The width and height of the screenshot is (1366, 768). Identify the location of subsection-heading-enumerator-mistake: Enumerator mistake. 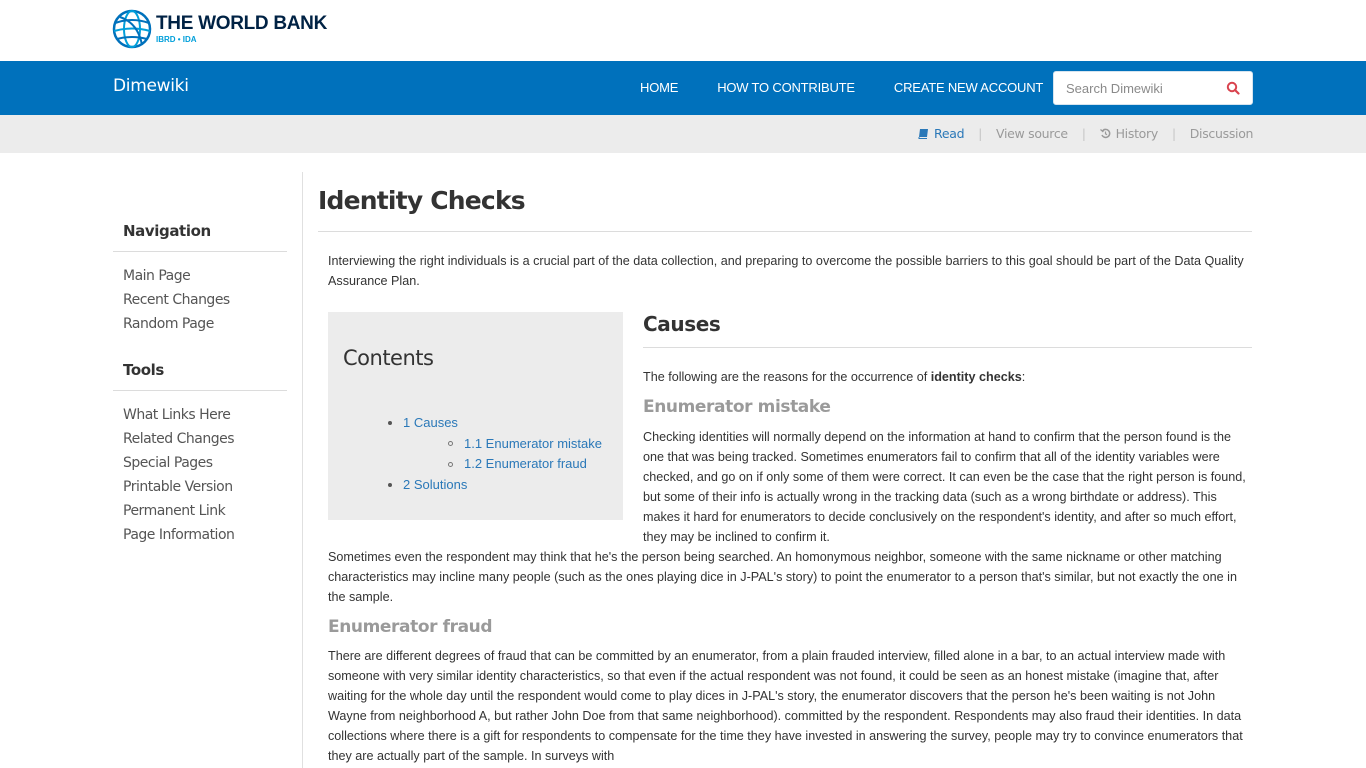
(737, 407).